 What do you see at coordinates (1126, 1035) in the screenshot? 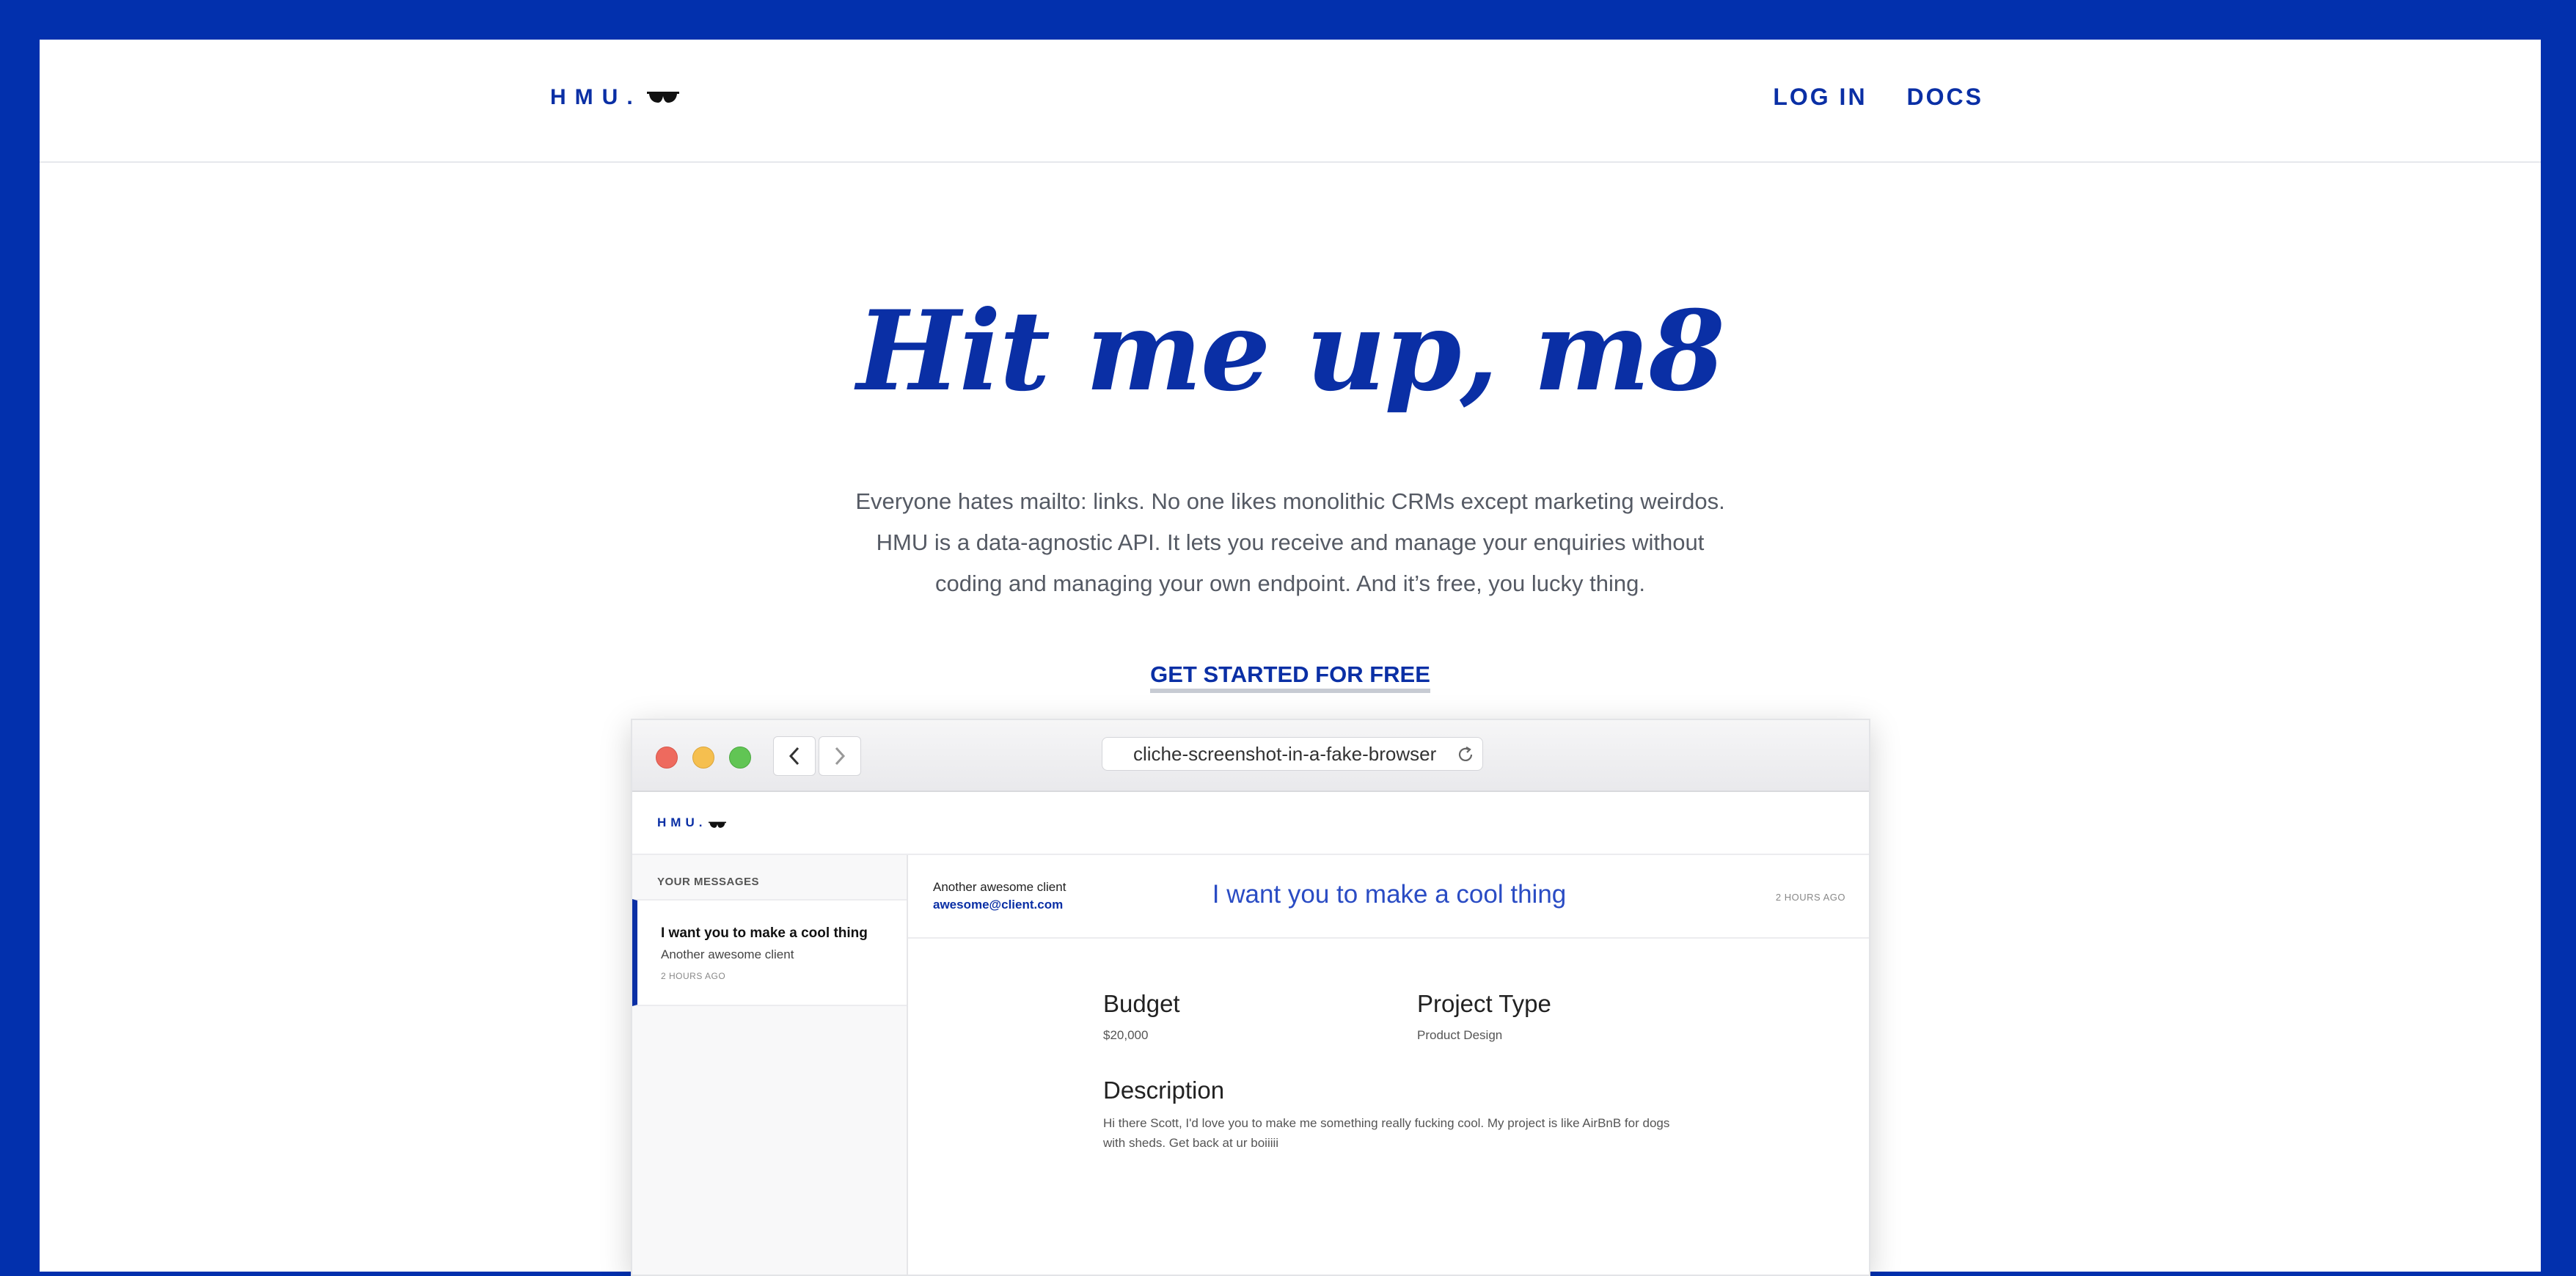
I see `budget-value: $20,000` at bounding box center [1126, 1035].